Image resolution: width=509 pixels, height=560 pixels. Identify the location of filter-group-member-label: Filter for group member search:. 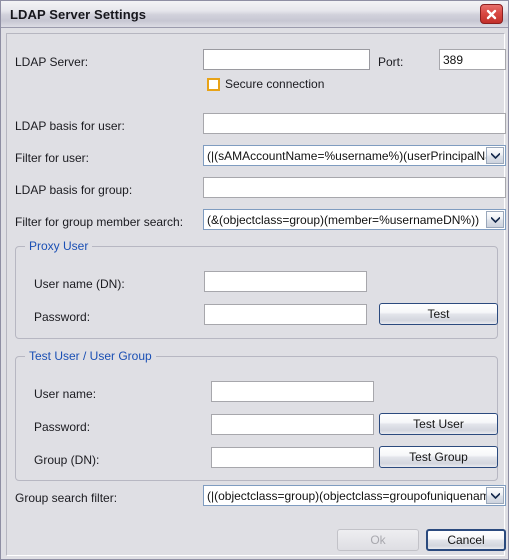
(99, 222).